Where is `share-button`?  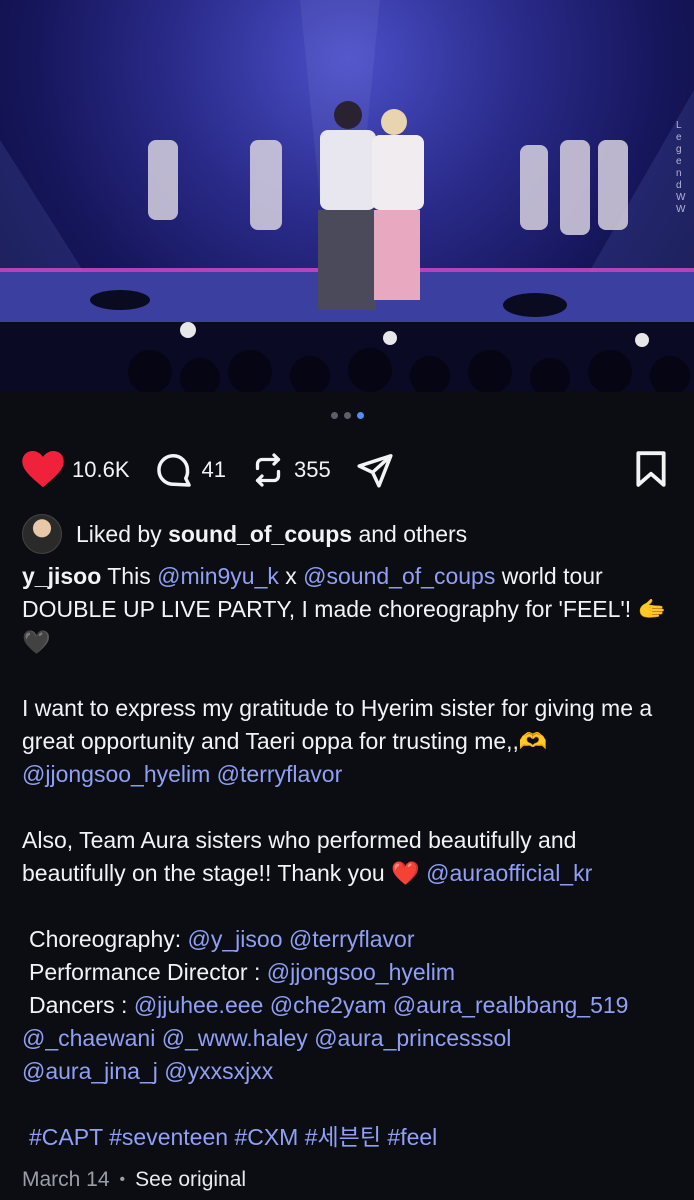
share-button is located at coordinates (375, 470).